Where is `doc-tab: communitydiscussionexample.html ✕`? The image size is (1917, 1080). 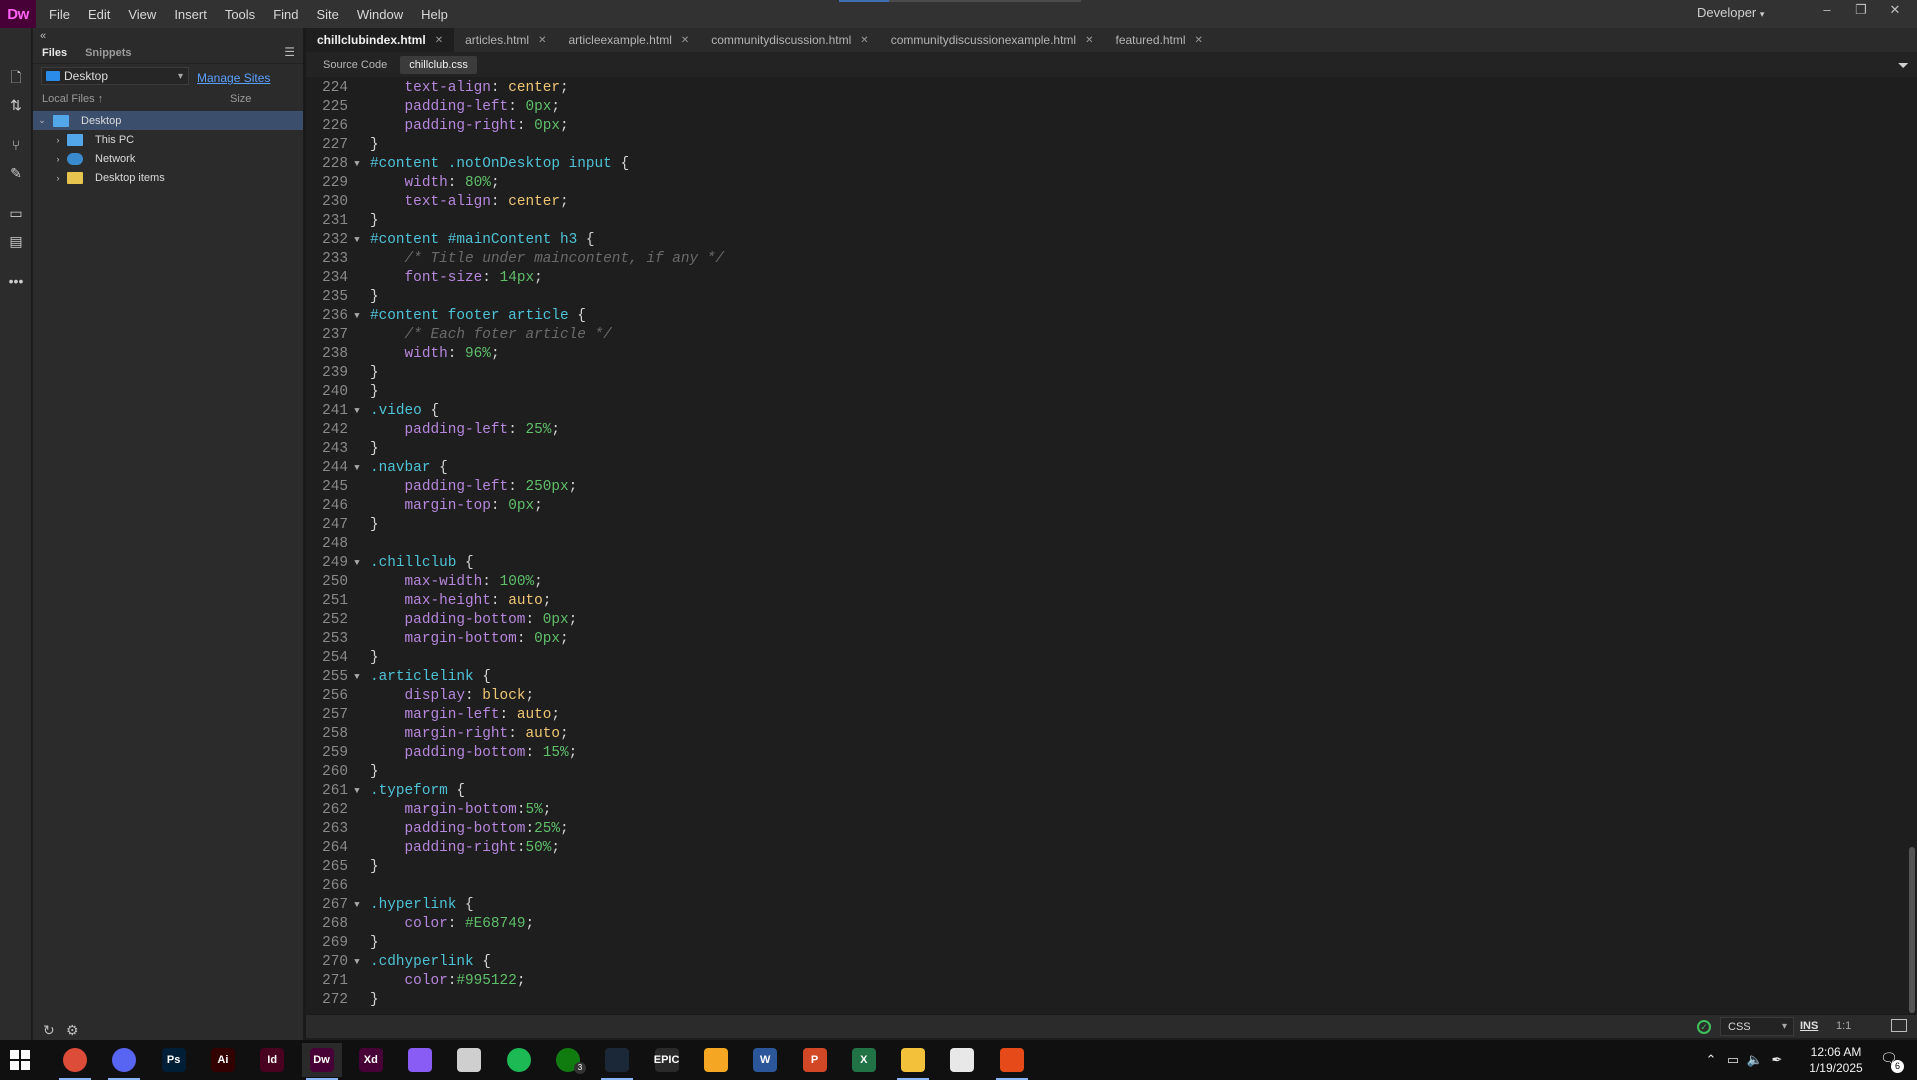 doc-tab: communitydiscussionexample.html ✕ is located at coordinates (992, 40).